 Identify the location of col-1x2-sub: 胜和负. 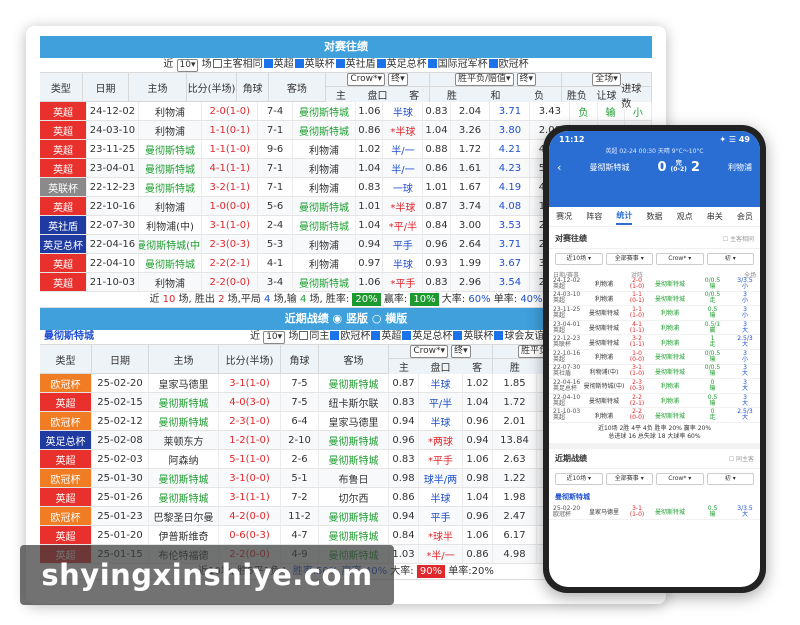
(495, 94).